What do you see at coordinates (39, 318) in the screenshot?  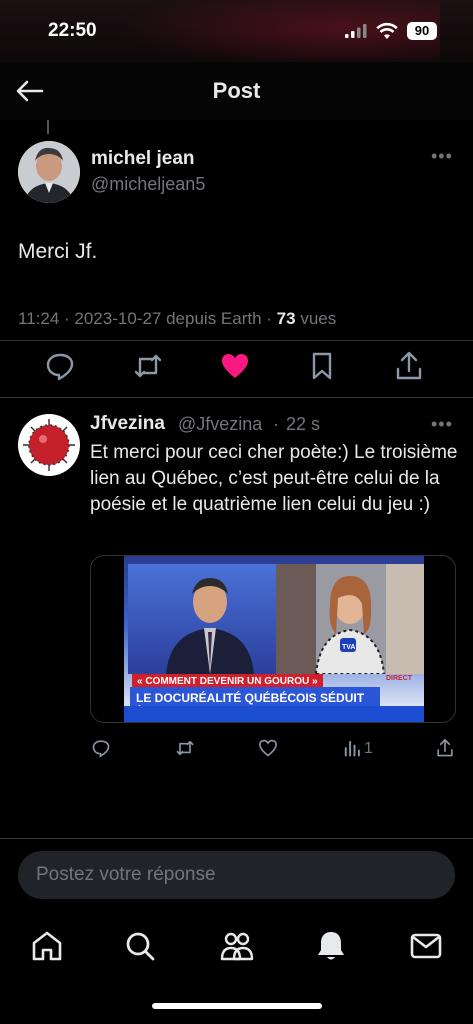 I see `post-time: 11:24` at bounding box center [39, 318].